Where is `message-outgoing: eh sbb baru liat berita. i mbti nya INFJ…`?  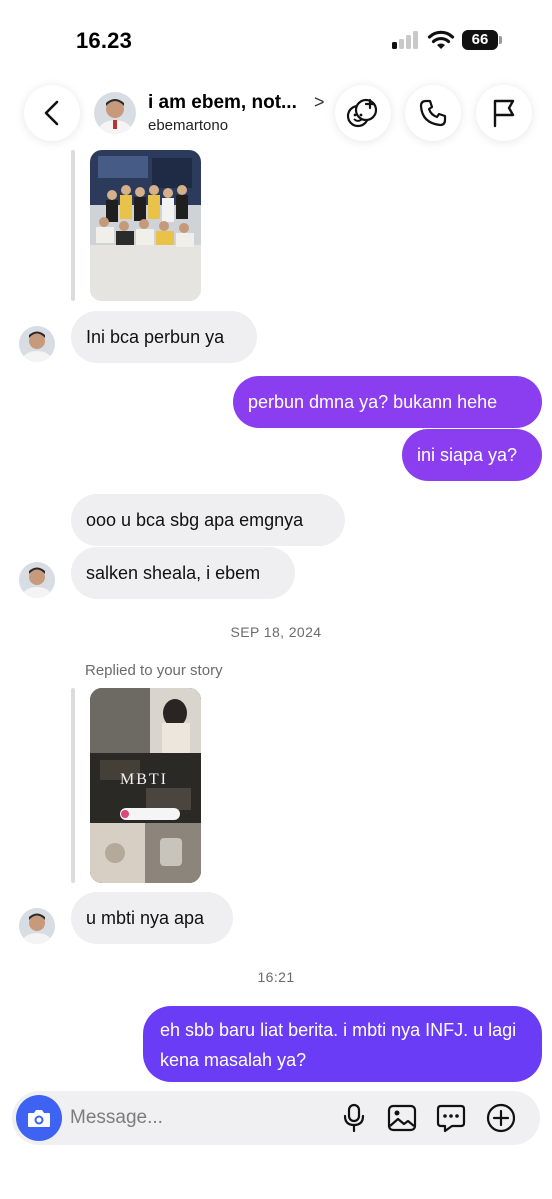
message-outgoing: eh sbb baru liat berita. i mbti nya INFJ… is located at coordinates (342, 1044).